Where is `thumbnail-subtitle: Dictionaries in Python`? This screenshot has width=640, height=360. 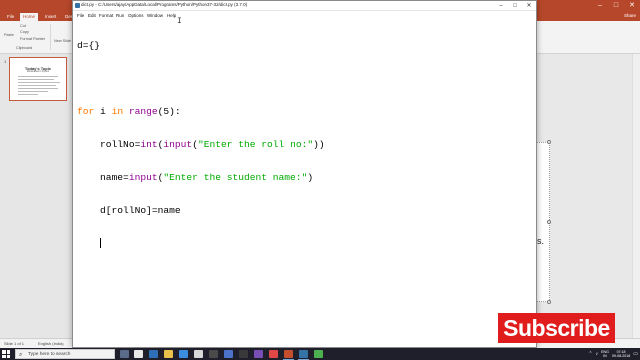
thumbnail-subtitle: Dictionaries in Python is located at coordinates (38, 72).